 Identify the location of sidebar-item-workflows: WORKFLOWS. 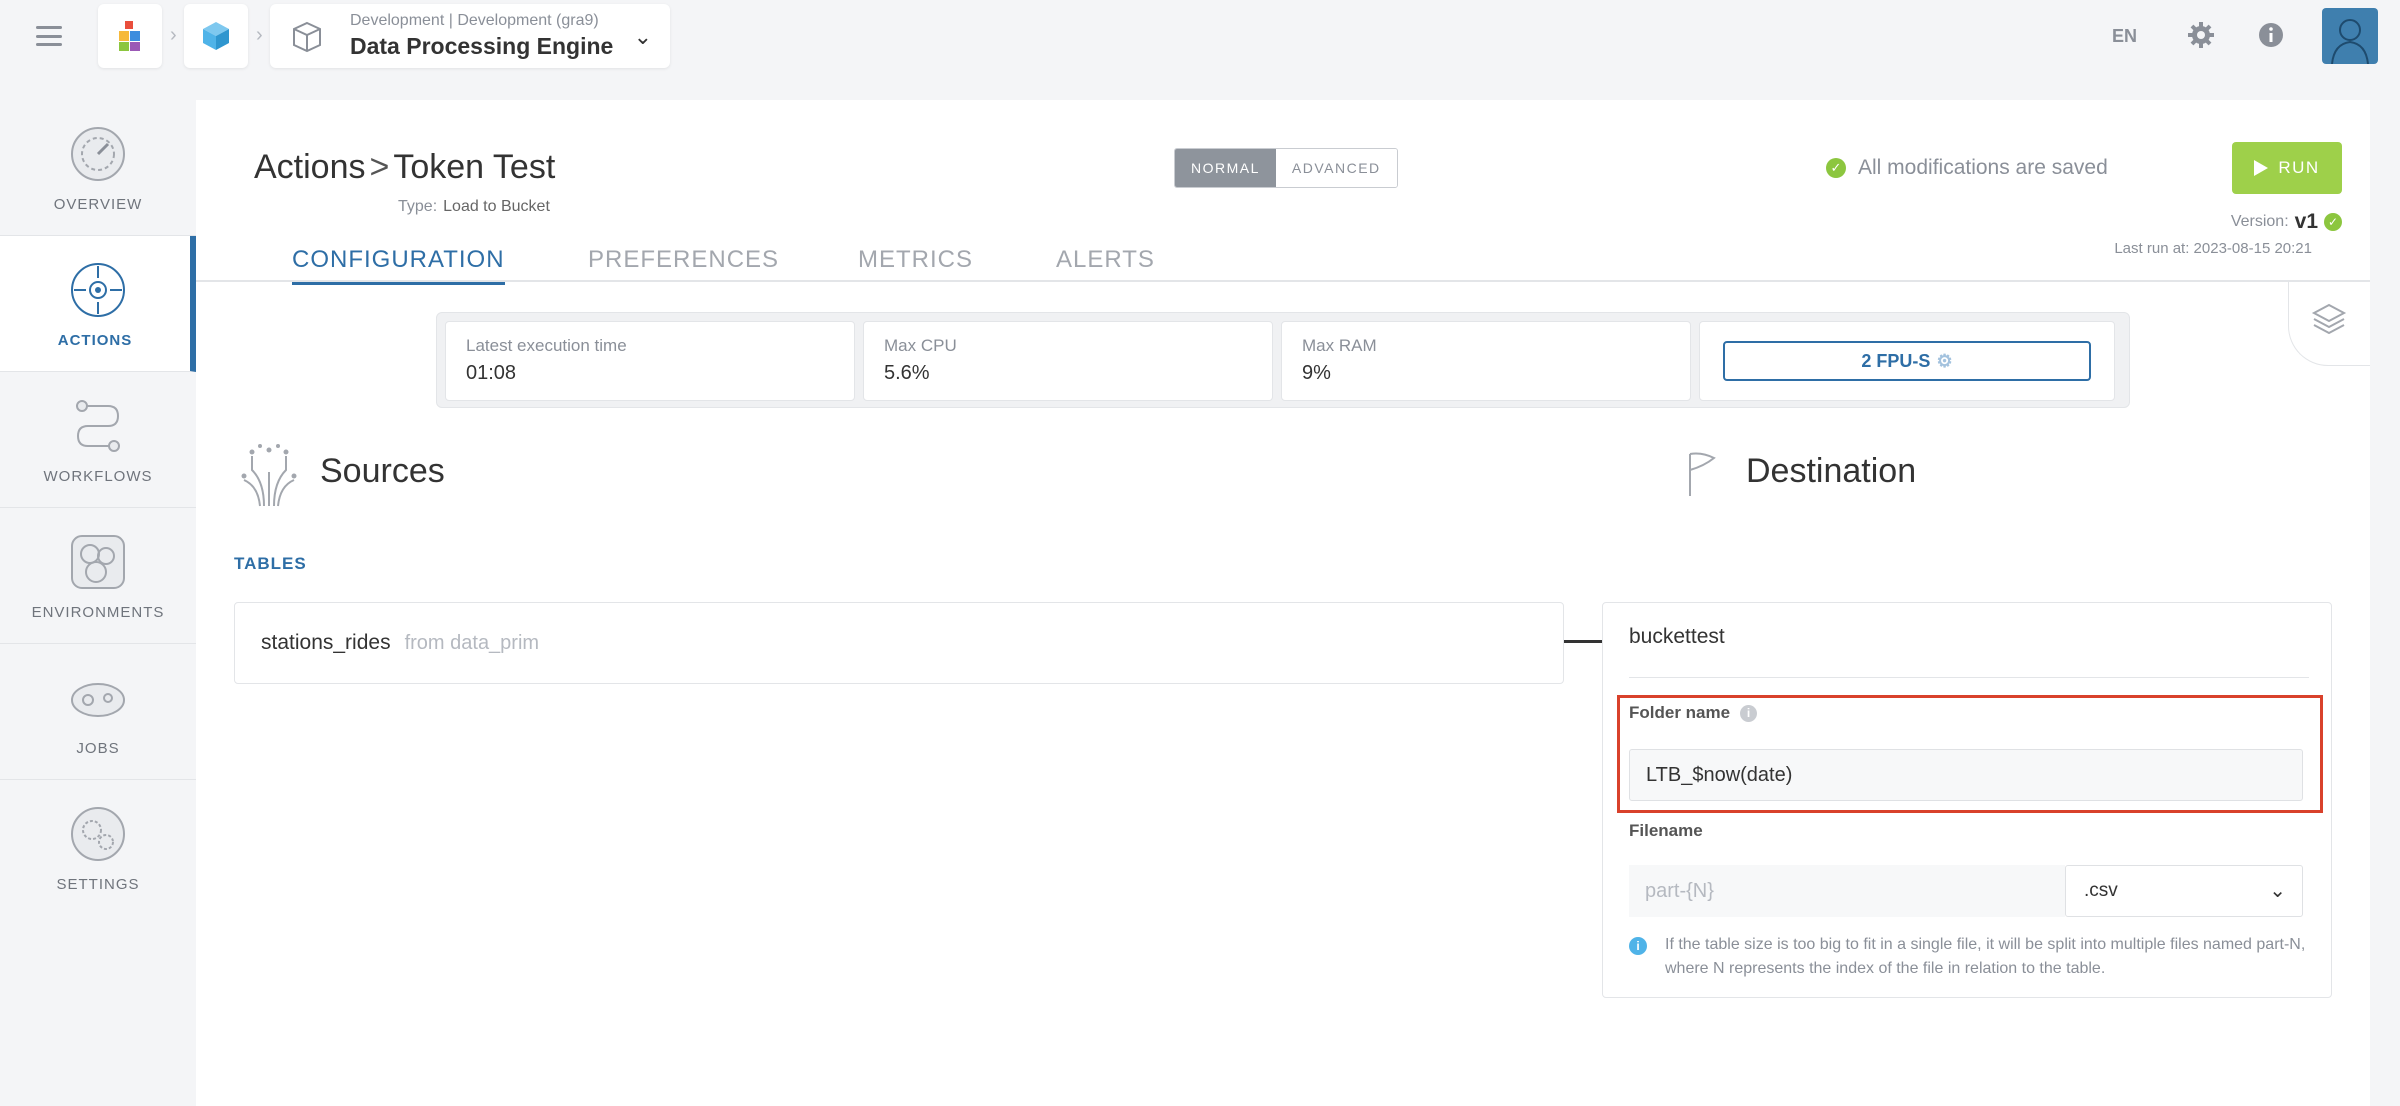
(98, 440).